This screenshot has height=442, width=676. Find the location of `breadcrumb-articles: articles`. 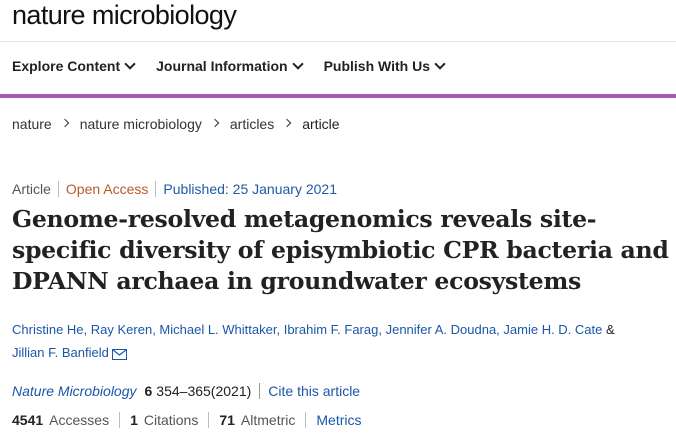

breadcrumb-articles: articles is located at coordinates (252, 124).